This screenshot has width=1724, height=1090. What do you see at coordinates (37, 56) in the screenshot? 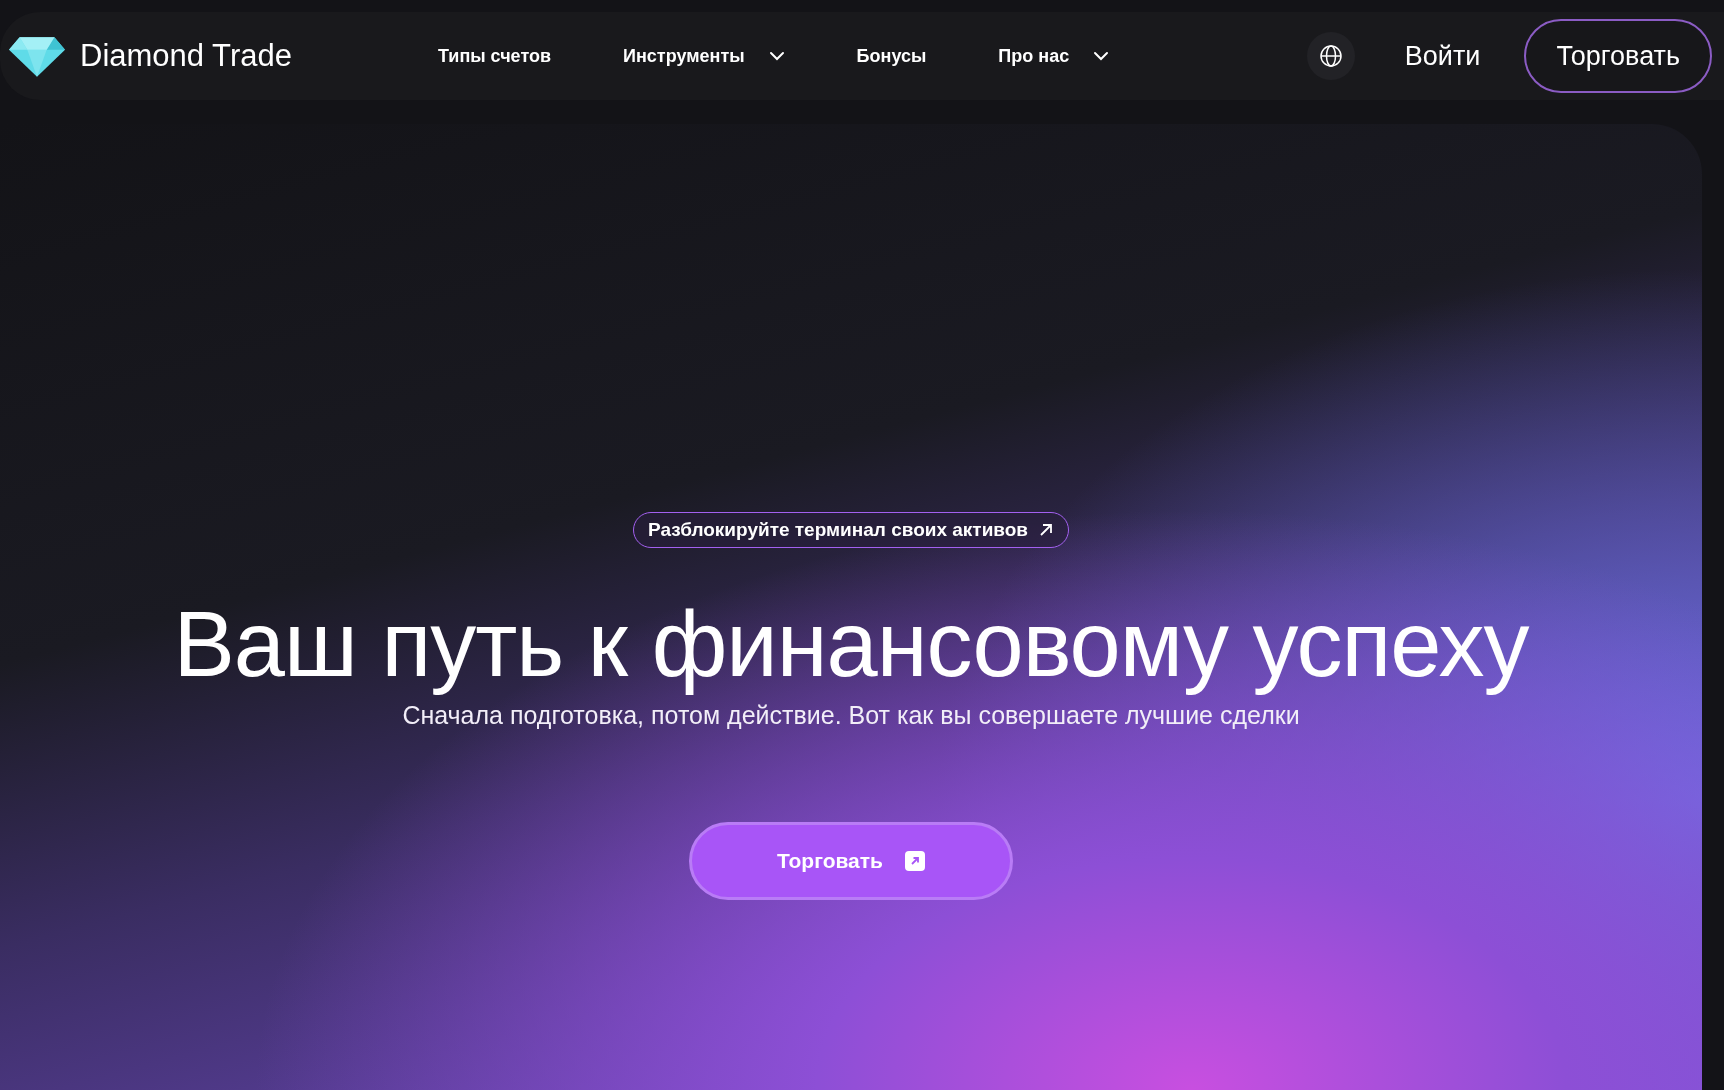
I see `diamond-logo-icon` at bounding box center [37, 56].